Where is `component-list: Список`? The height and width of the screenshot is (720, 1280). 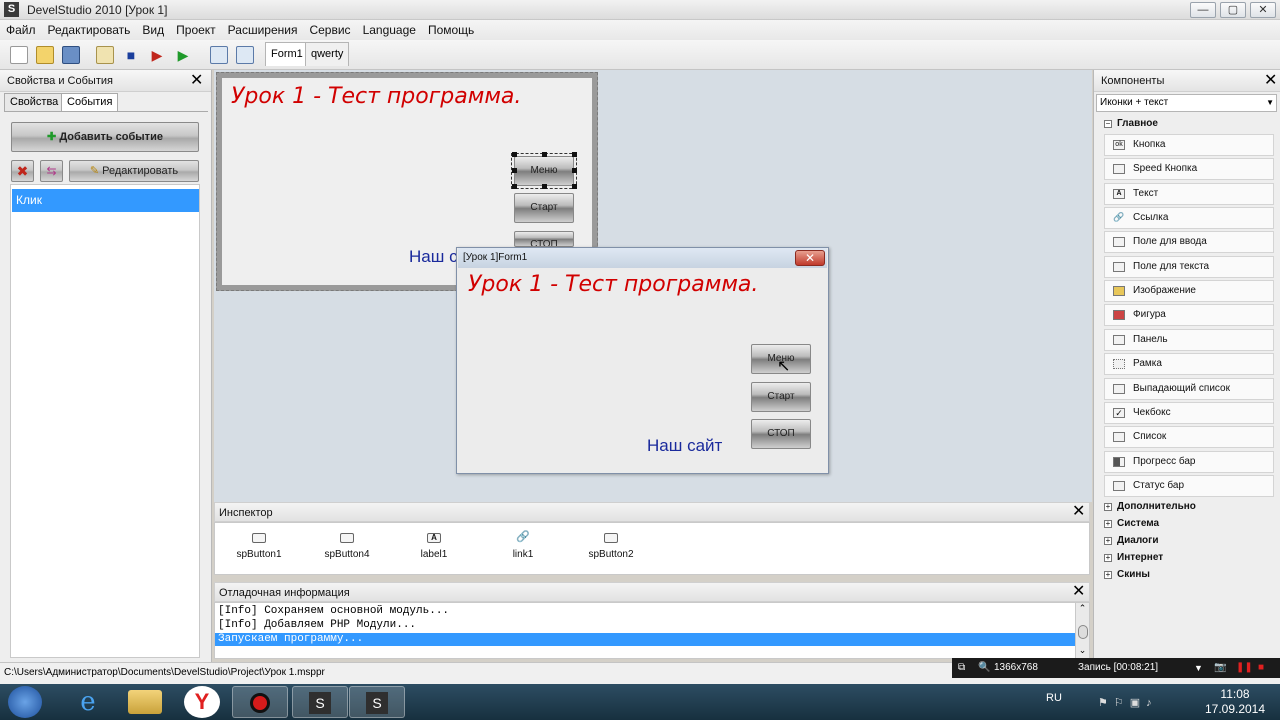
component-list: Список is located at coordinates (1189, 437).